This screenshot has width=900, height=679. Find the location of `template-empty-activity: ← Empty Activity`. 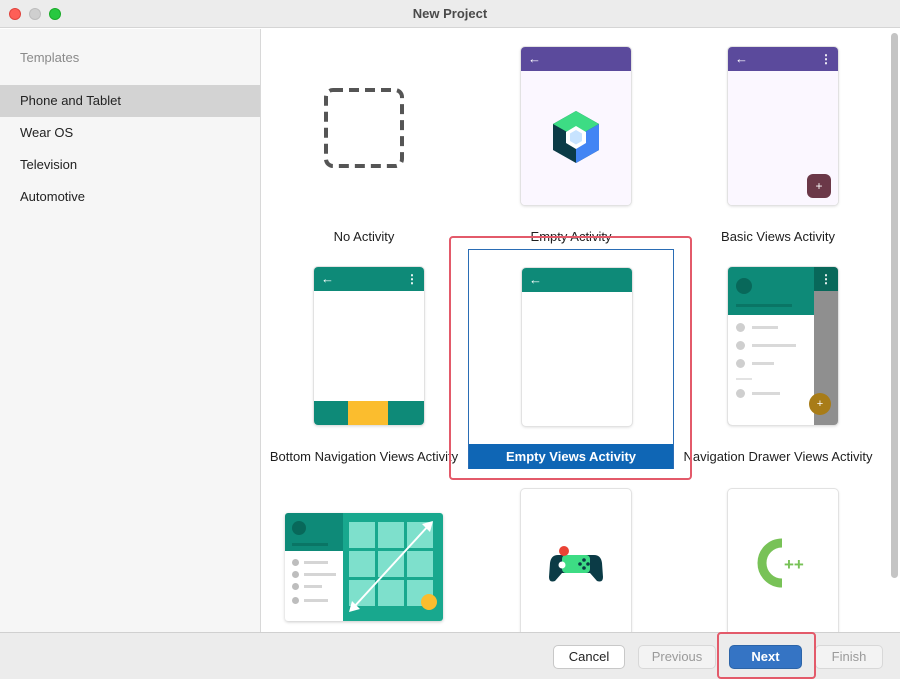

template-empty-activity: ← Empty Activity is located at coordinates (571, 139).